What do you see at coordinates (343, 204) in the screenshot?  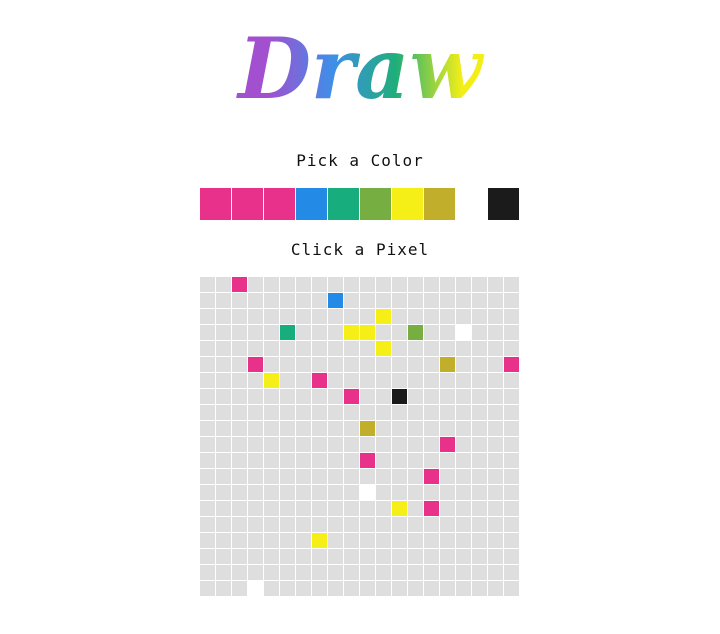 I see `color-swatch-green` at bounding box center [343, 204].